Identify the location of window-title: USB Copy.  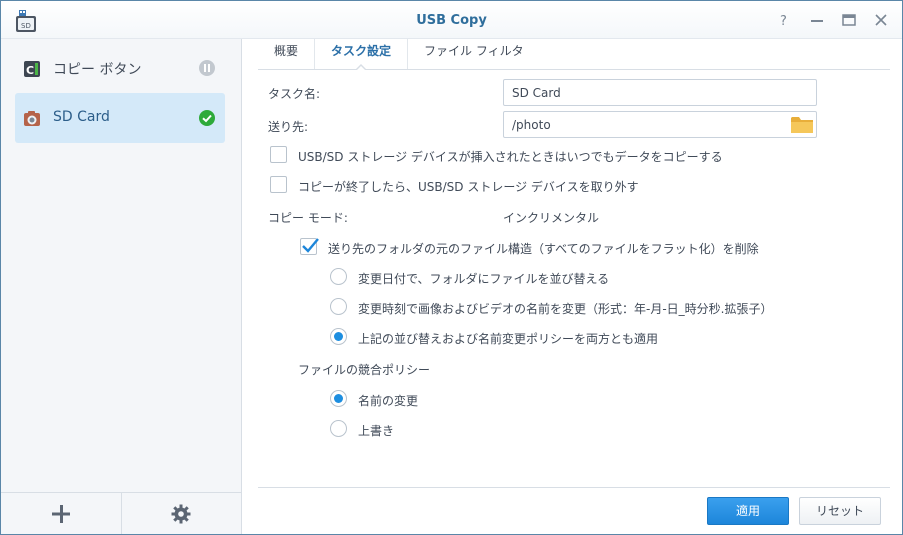
(451, 20).